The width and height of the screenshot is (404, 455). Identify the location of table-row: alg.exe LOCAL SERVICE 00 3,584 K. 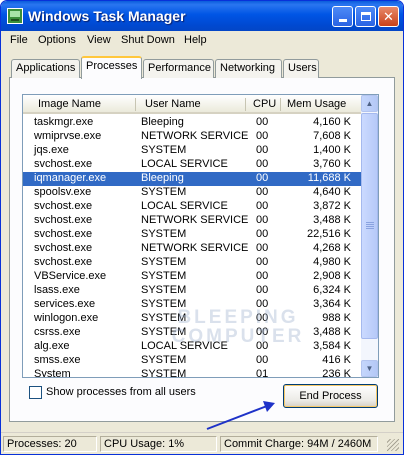
(192, 347).